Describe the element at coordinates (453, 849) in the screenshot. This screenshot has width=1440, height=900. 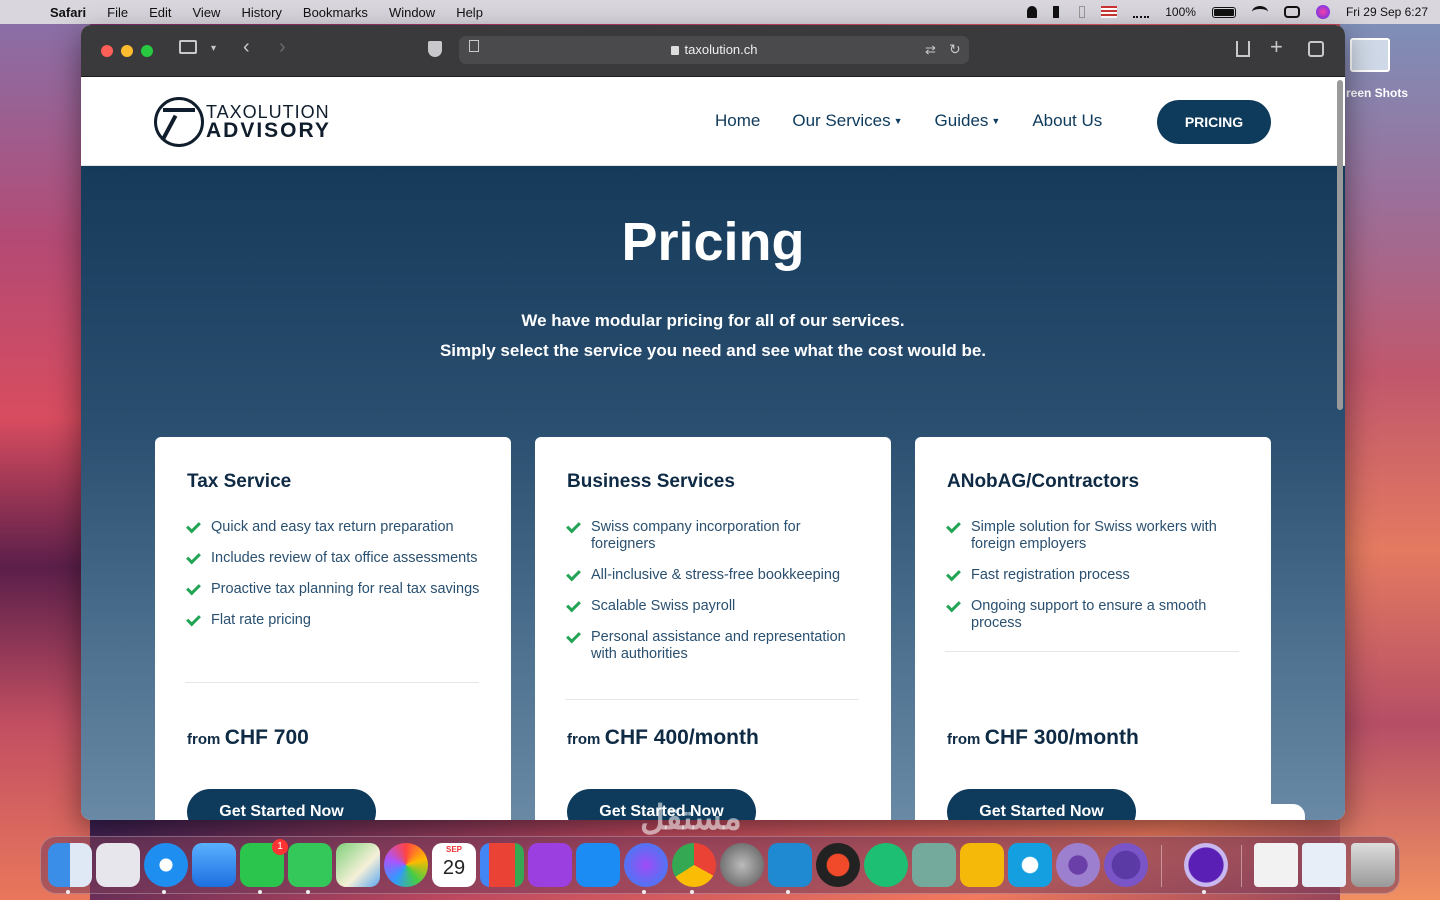
I see `calendar-month: SEP` at that location.